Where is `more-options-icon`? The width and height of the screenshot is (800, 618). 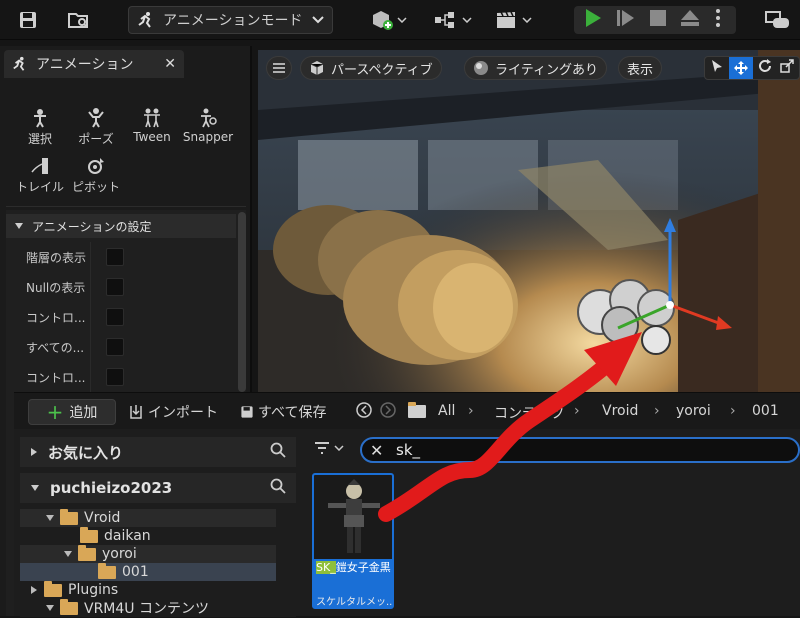 more-options-icon is located at coordinates (718, 20).